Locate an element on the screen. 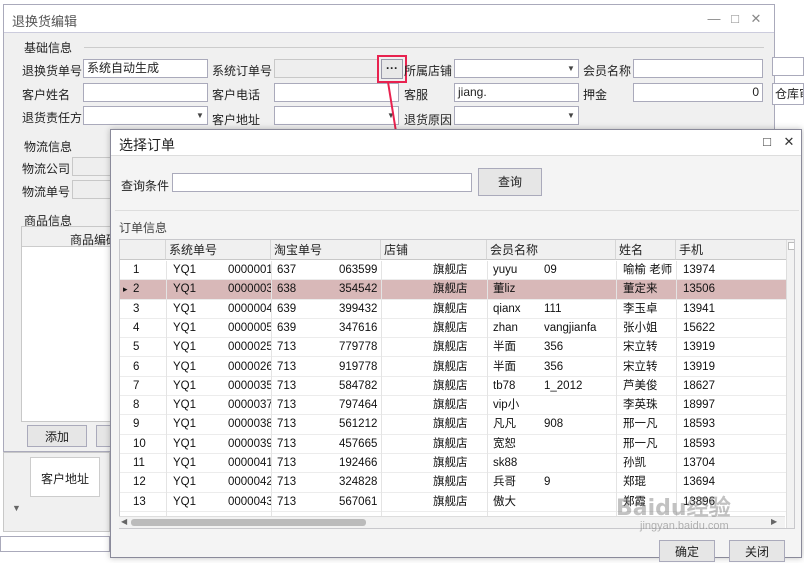 This screenshot has width=804, height=563. dialog-title: 选择订单 is located at coordinates (147, 145).